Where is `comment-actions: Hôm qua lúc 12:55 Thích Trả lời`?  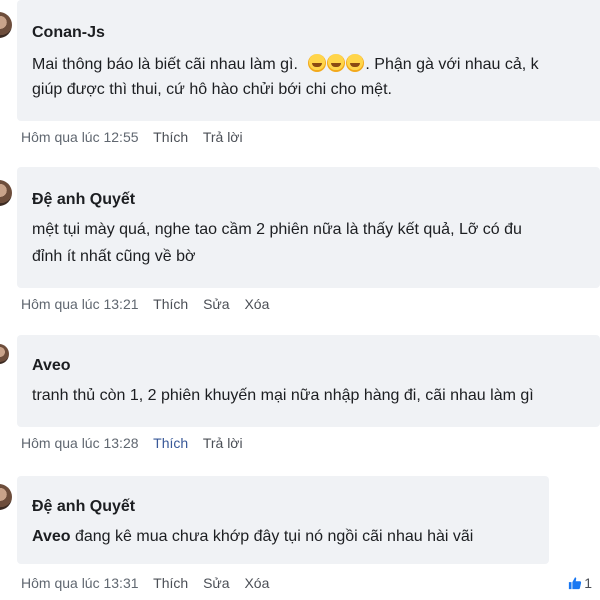 comment-actions: Hôm qua lúc 12:55 Thích Trả lời is located at coordinates (137, 137).